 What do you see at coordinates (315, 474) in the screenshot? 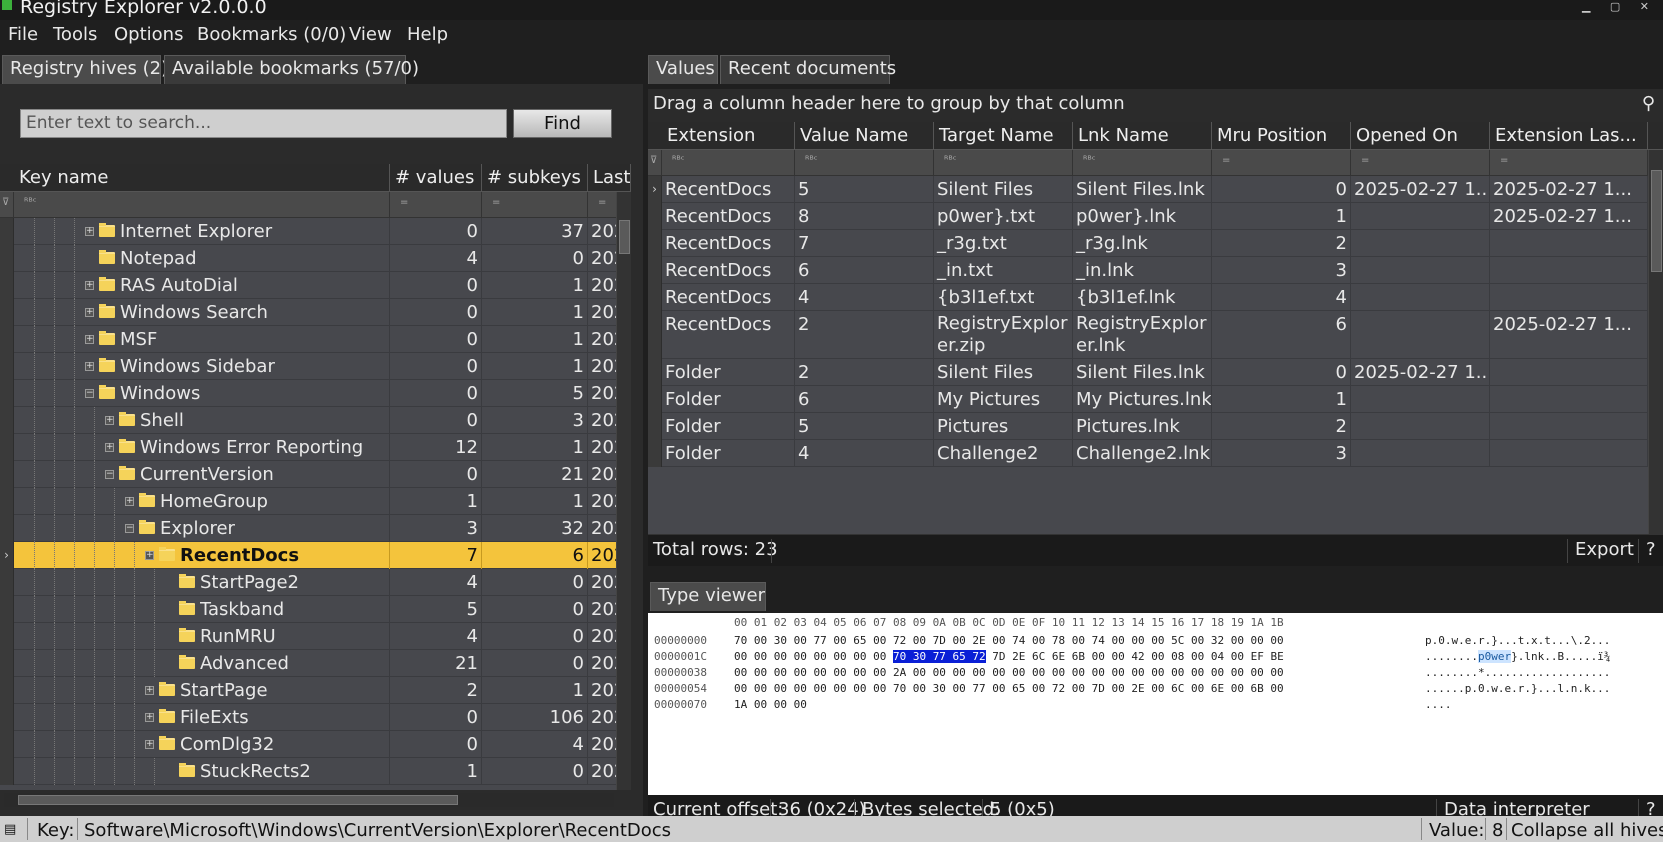
I see `tree-row: − CurrentVersion 0 21 202` at bounding box center [315, 474].